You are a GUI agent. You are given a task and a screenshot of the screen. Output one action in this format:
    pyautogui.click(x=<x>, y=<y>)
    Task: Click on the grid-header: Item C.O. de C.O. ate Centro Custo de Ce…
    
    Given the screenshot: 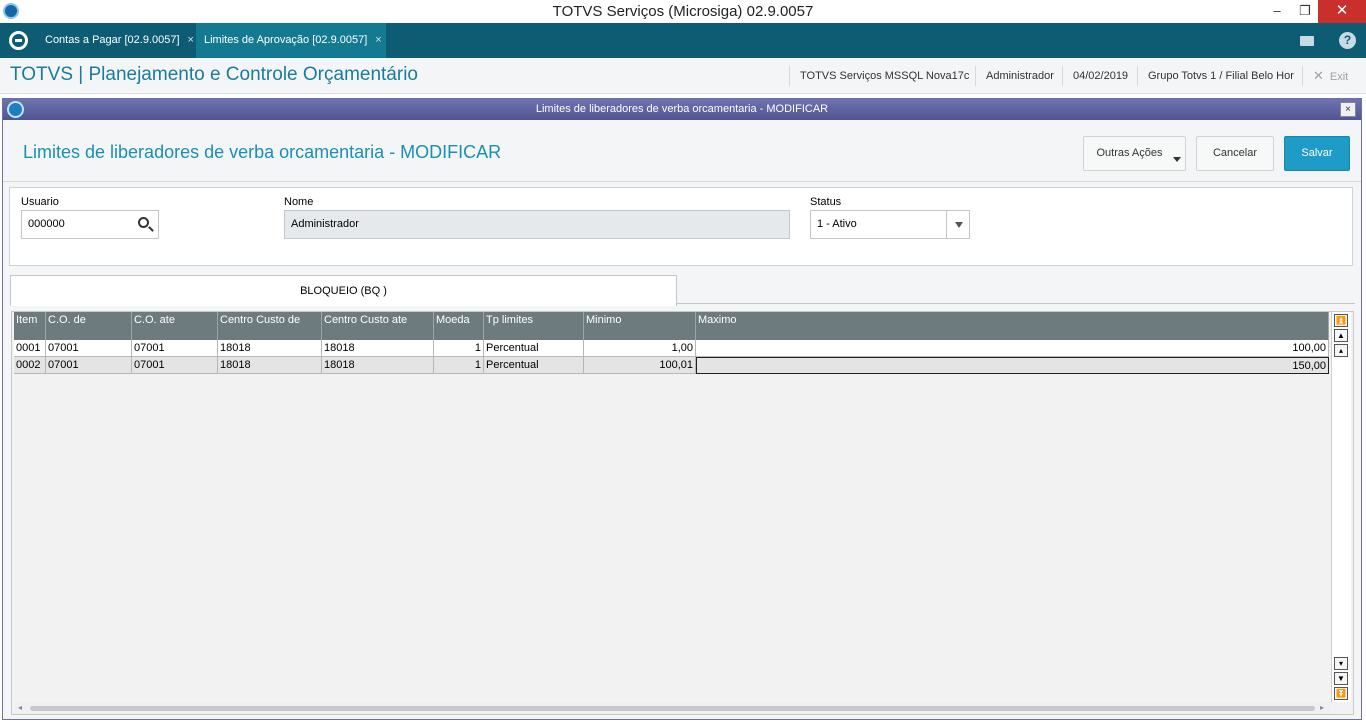 What is the action you would take?
    pyautogui.click(x=671, y=326)
    